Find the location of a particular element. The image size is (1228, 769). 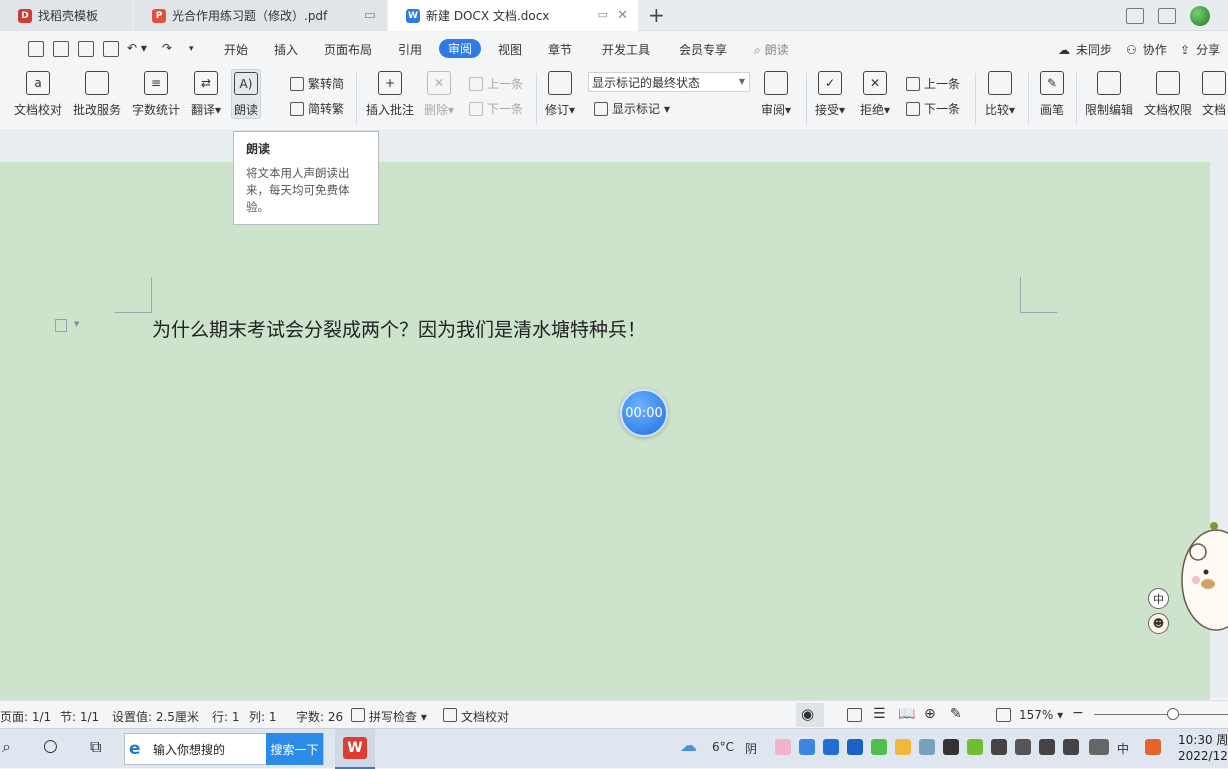

undo-icon: ↶ ▾ is located at coordinates (137, 48).